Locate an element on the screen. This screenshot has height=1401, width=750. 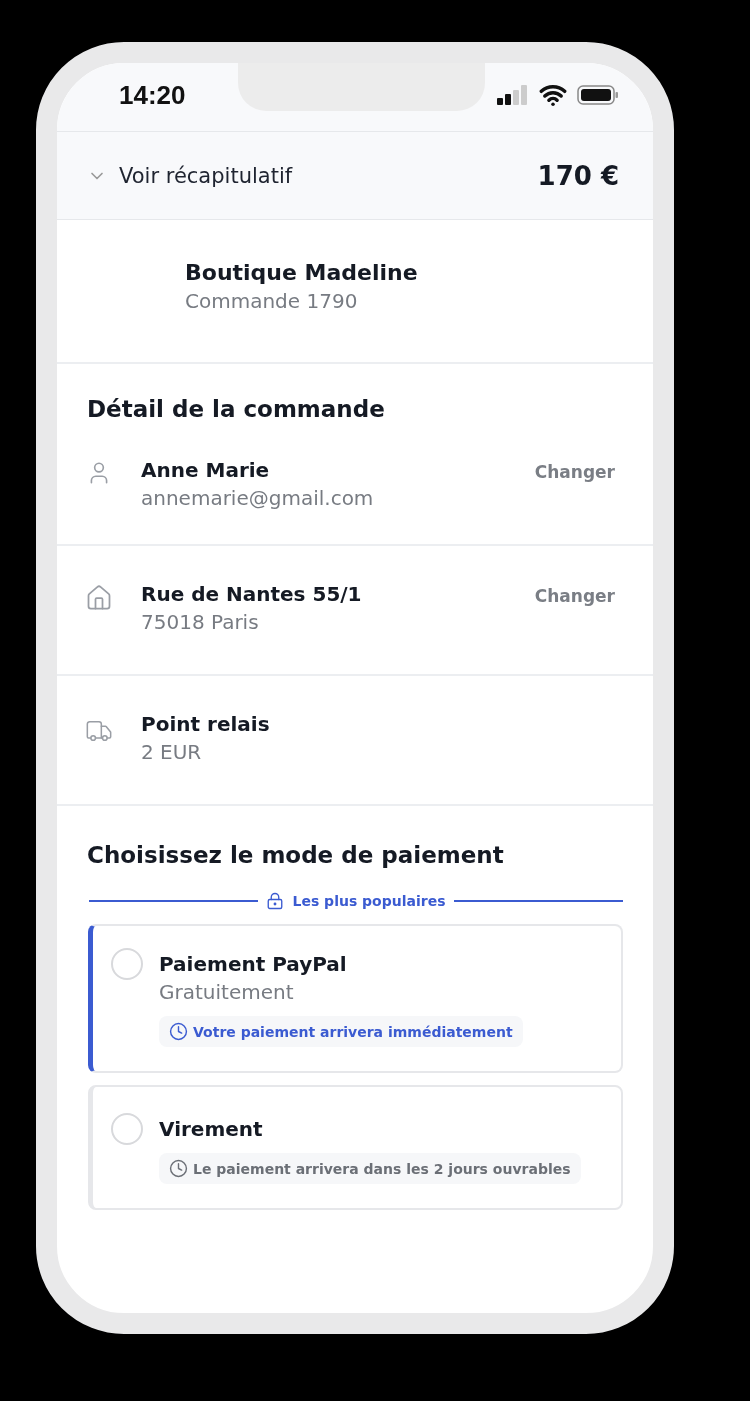
detail-title: Rue de Nantes 55/1 is located at coordinates (252, 594).